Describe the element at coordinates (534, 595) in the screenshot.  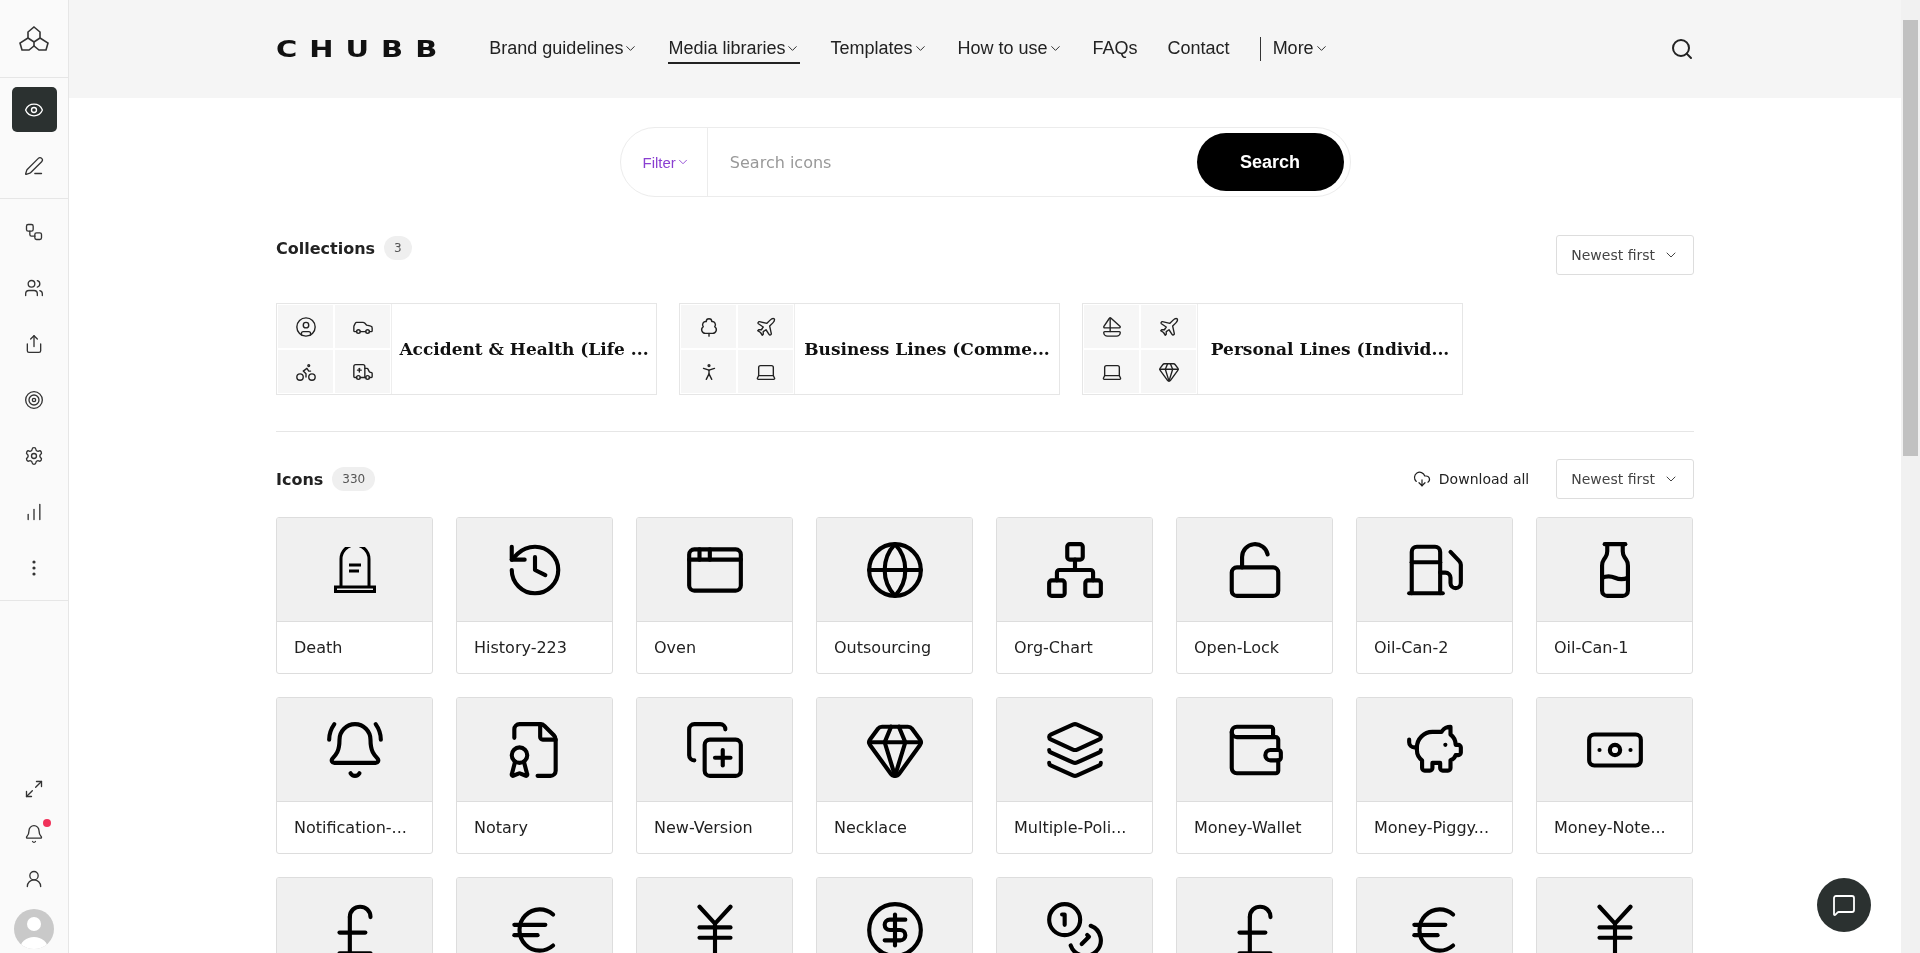
I see `icon-card: History-223` at that location.